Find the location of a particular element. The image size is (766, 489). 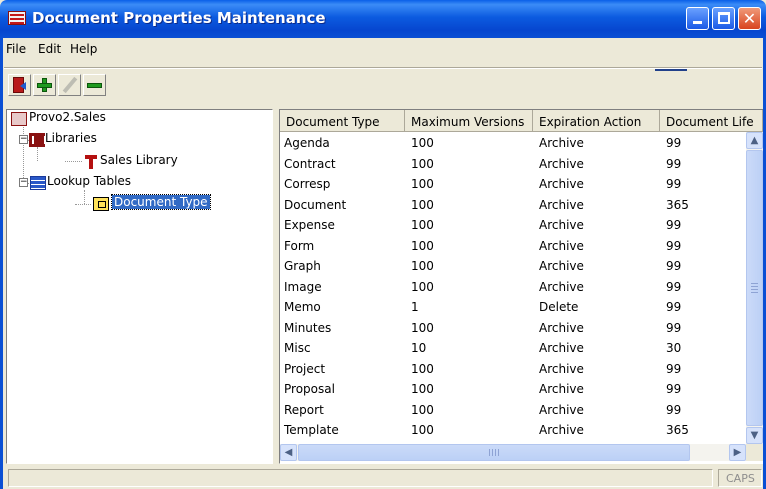

table-row: Minutes 100 Archive 99 is located at coordinates (514, 327).